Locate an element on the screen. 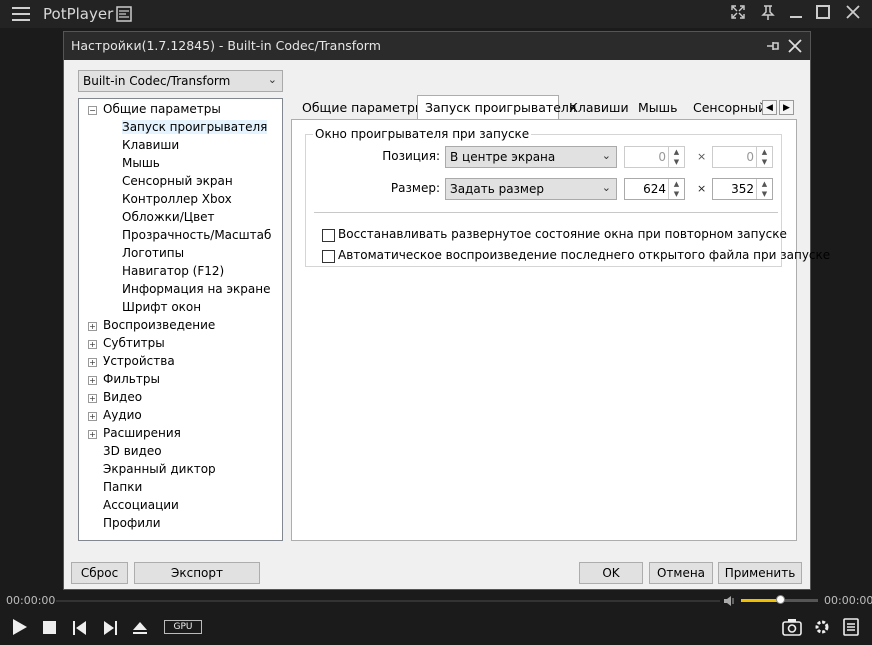 The width and height of the screenshot is (872, 645). tree-item-video: Видео is located at coordinates (122, 397).